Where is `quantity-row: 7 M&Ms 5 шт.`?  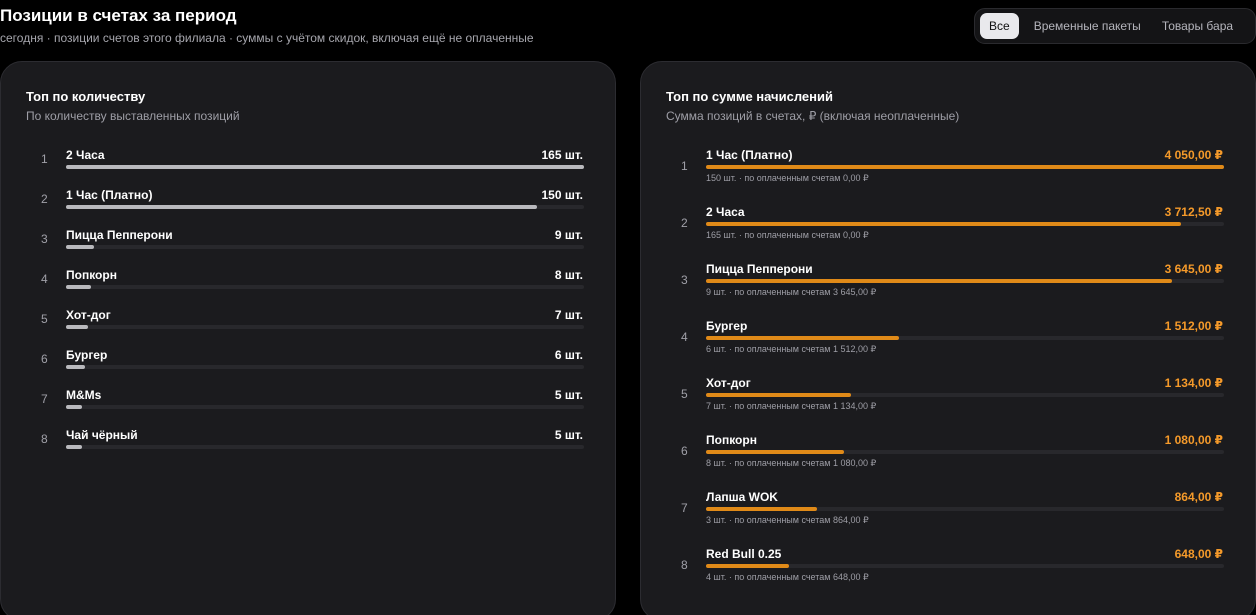 quantity-row: 7 M&Ms 5 шт. is located at coordinates (308, 406).